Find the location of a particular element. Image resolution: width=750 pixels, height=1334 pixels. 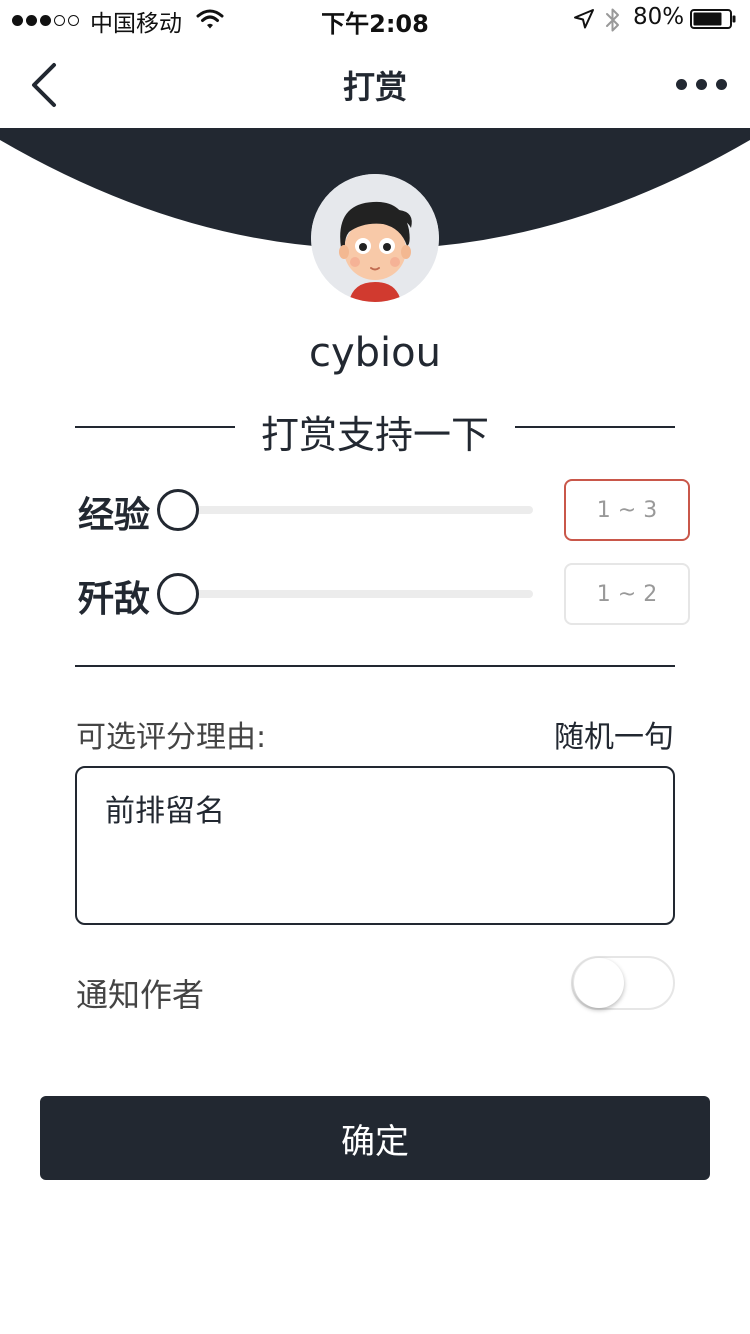

page-title: 打赏 is located at coordinates (374, 87).